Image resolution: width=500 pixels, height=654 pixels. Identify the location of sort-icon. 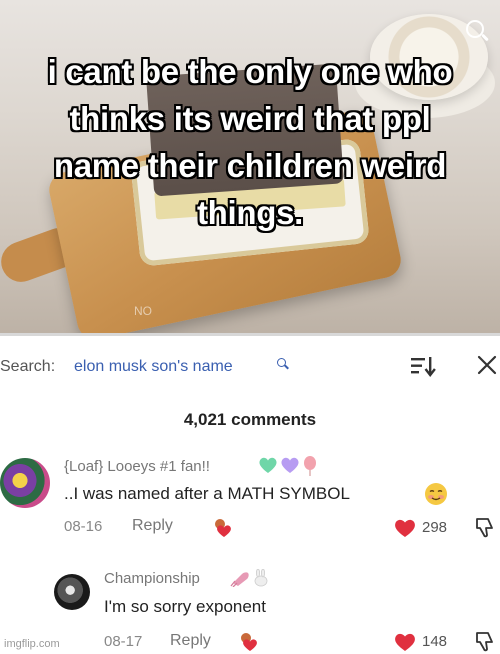
(423, 366).